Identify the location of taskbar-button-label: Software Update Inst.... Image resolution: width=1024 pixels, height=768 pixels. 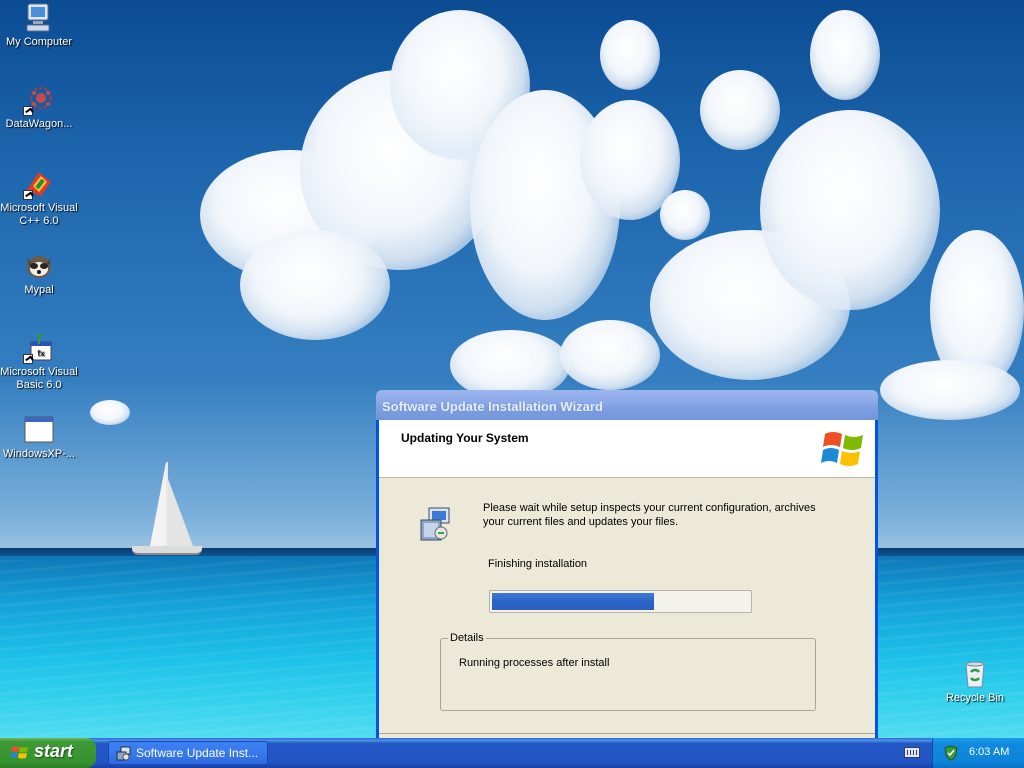
(197, 753).